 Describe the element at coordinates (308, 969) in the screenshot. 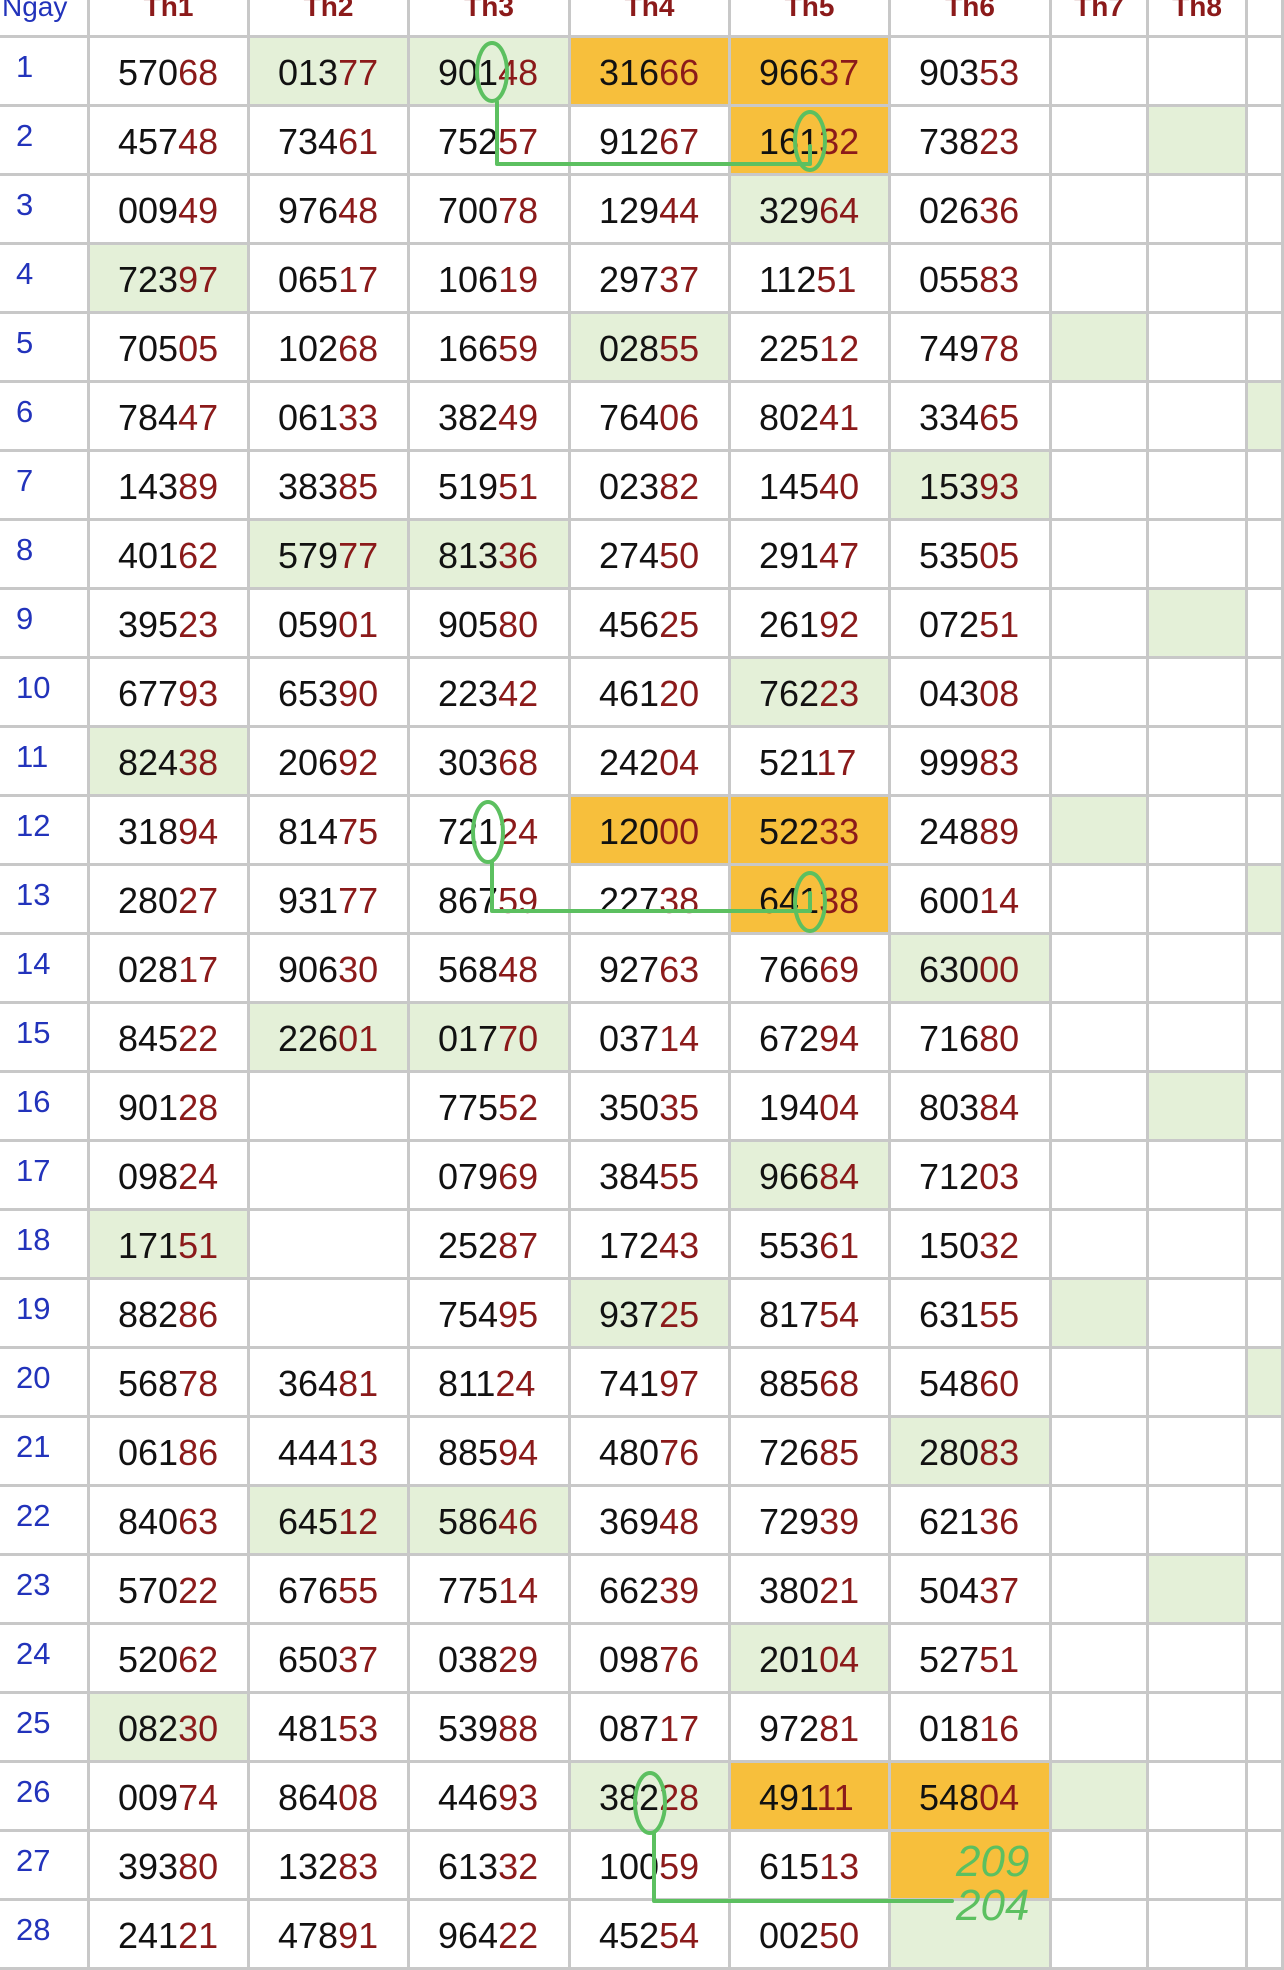

I see `result-head-digits: 906` at that location.